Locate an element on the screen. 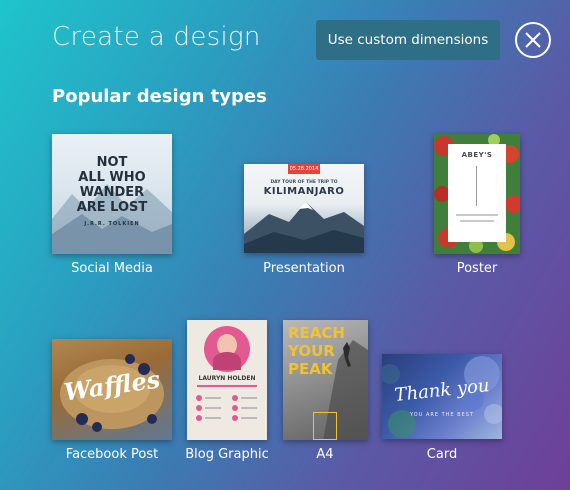 The image size is (570, 490). design-label: Card is located at coordinates (442, 454).